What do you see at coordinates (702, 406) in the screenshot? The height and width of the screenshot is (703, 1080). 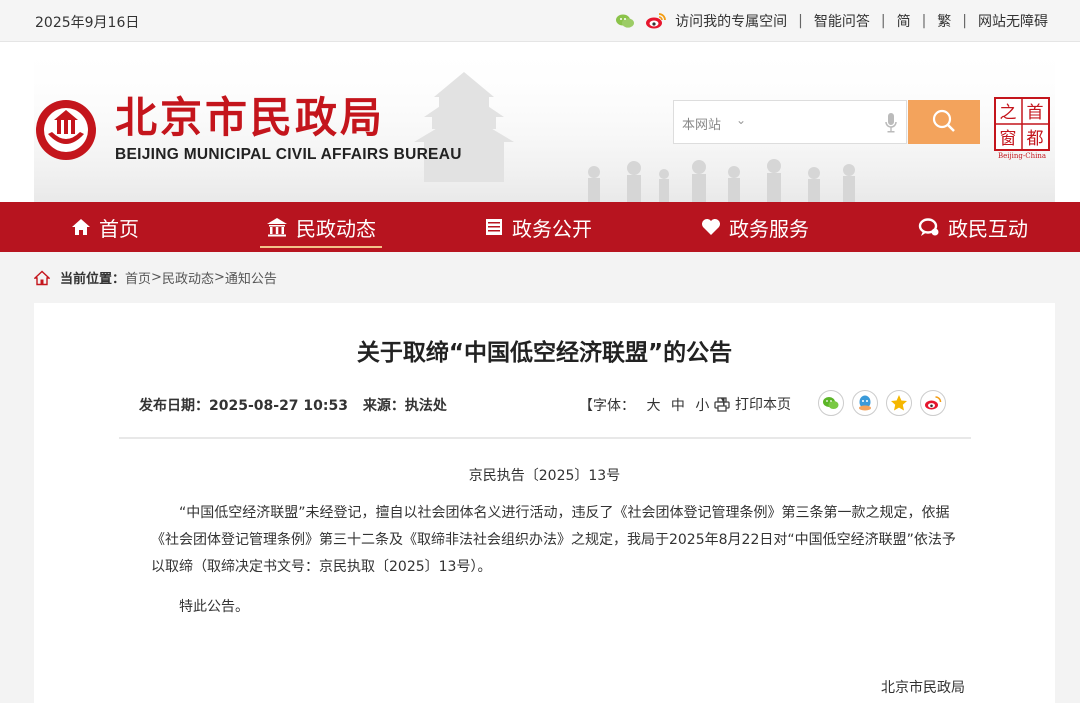 I see `font-size-small: 小` at bounding box center [702, 406].